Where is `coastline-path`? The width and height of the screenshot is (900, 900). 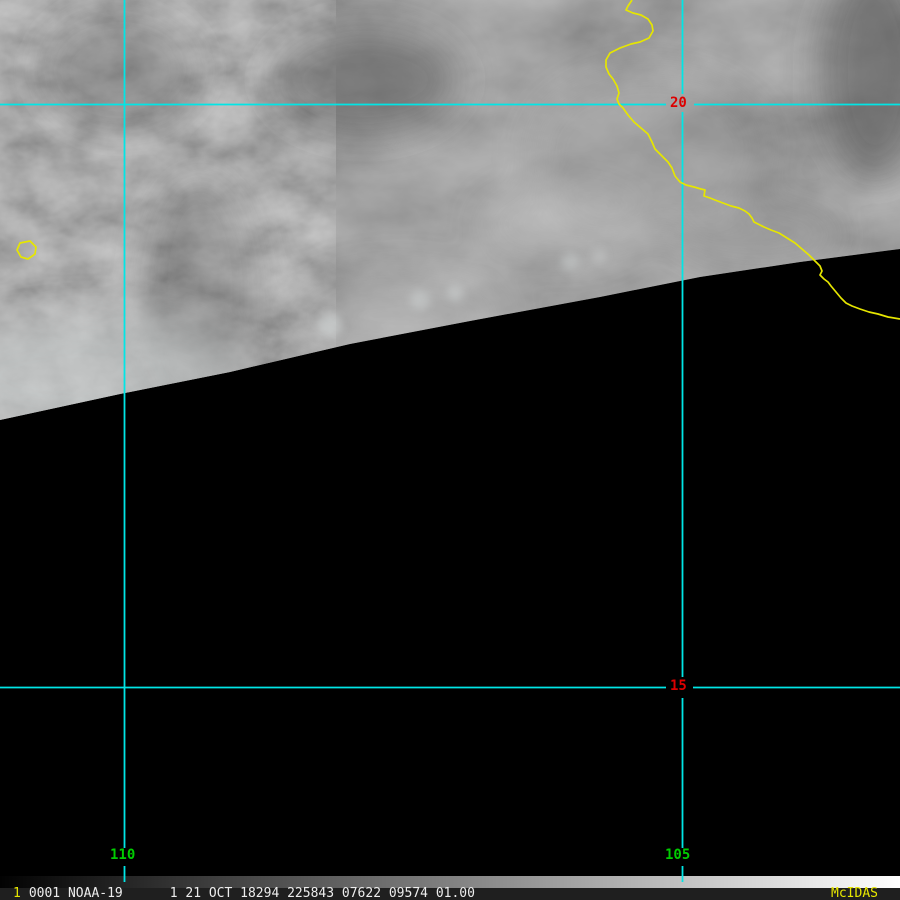 coastline-path is located at coordinates (752, 160).